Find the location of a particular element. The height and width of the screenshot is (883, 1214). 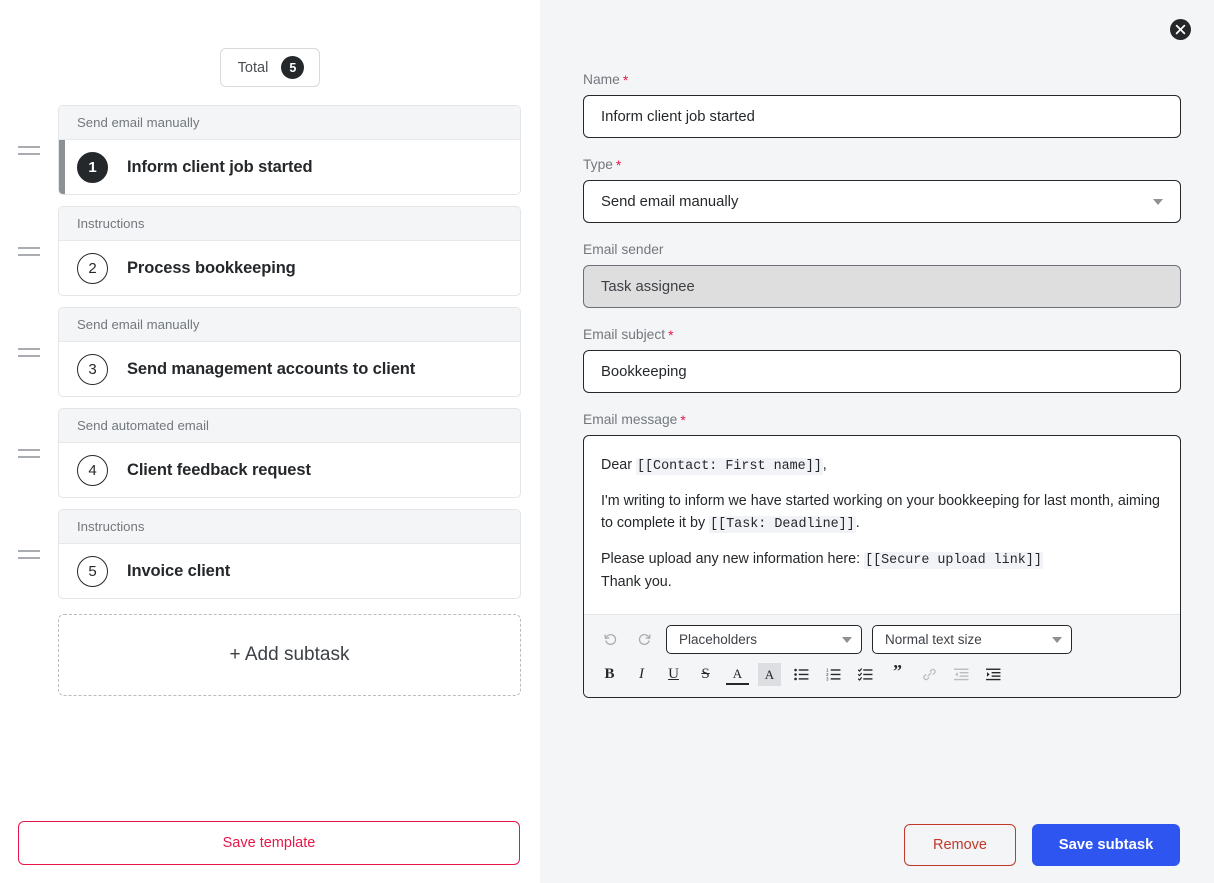

subtask-card-body: 2 Process bookkeeping is located at coordinates (289, 268).